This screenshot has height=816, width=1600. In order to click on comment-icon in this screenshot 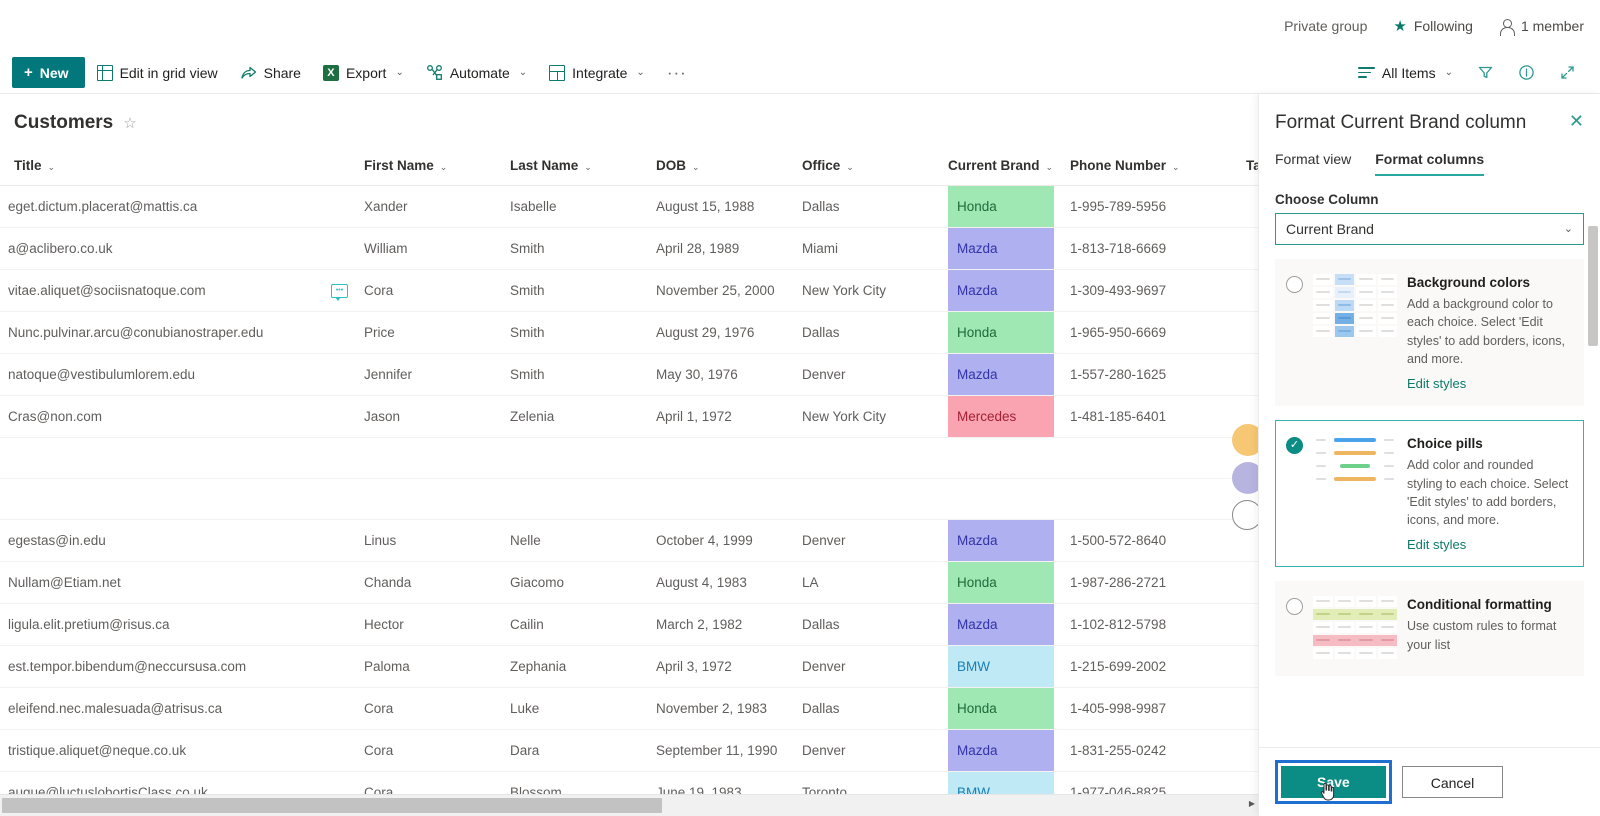, I will do `click(339, 292)`.